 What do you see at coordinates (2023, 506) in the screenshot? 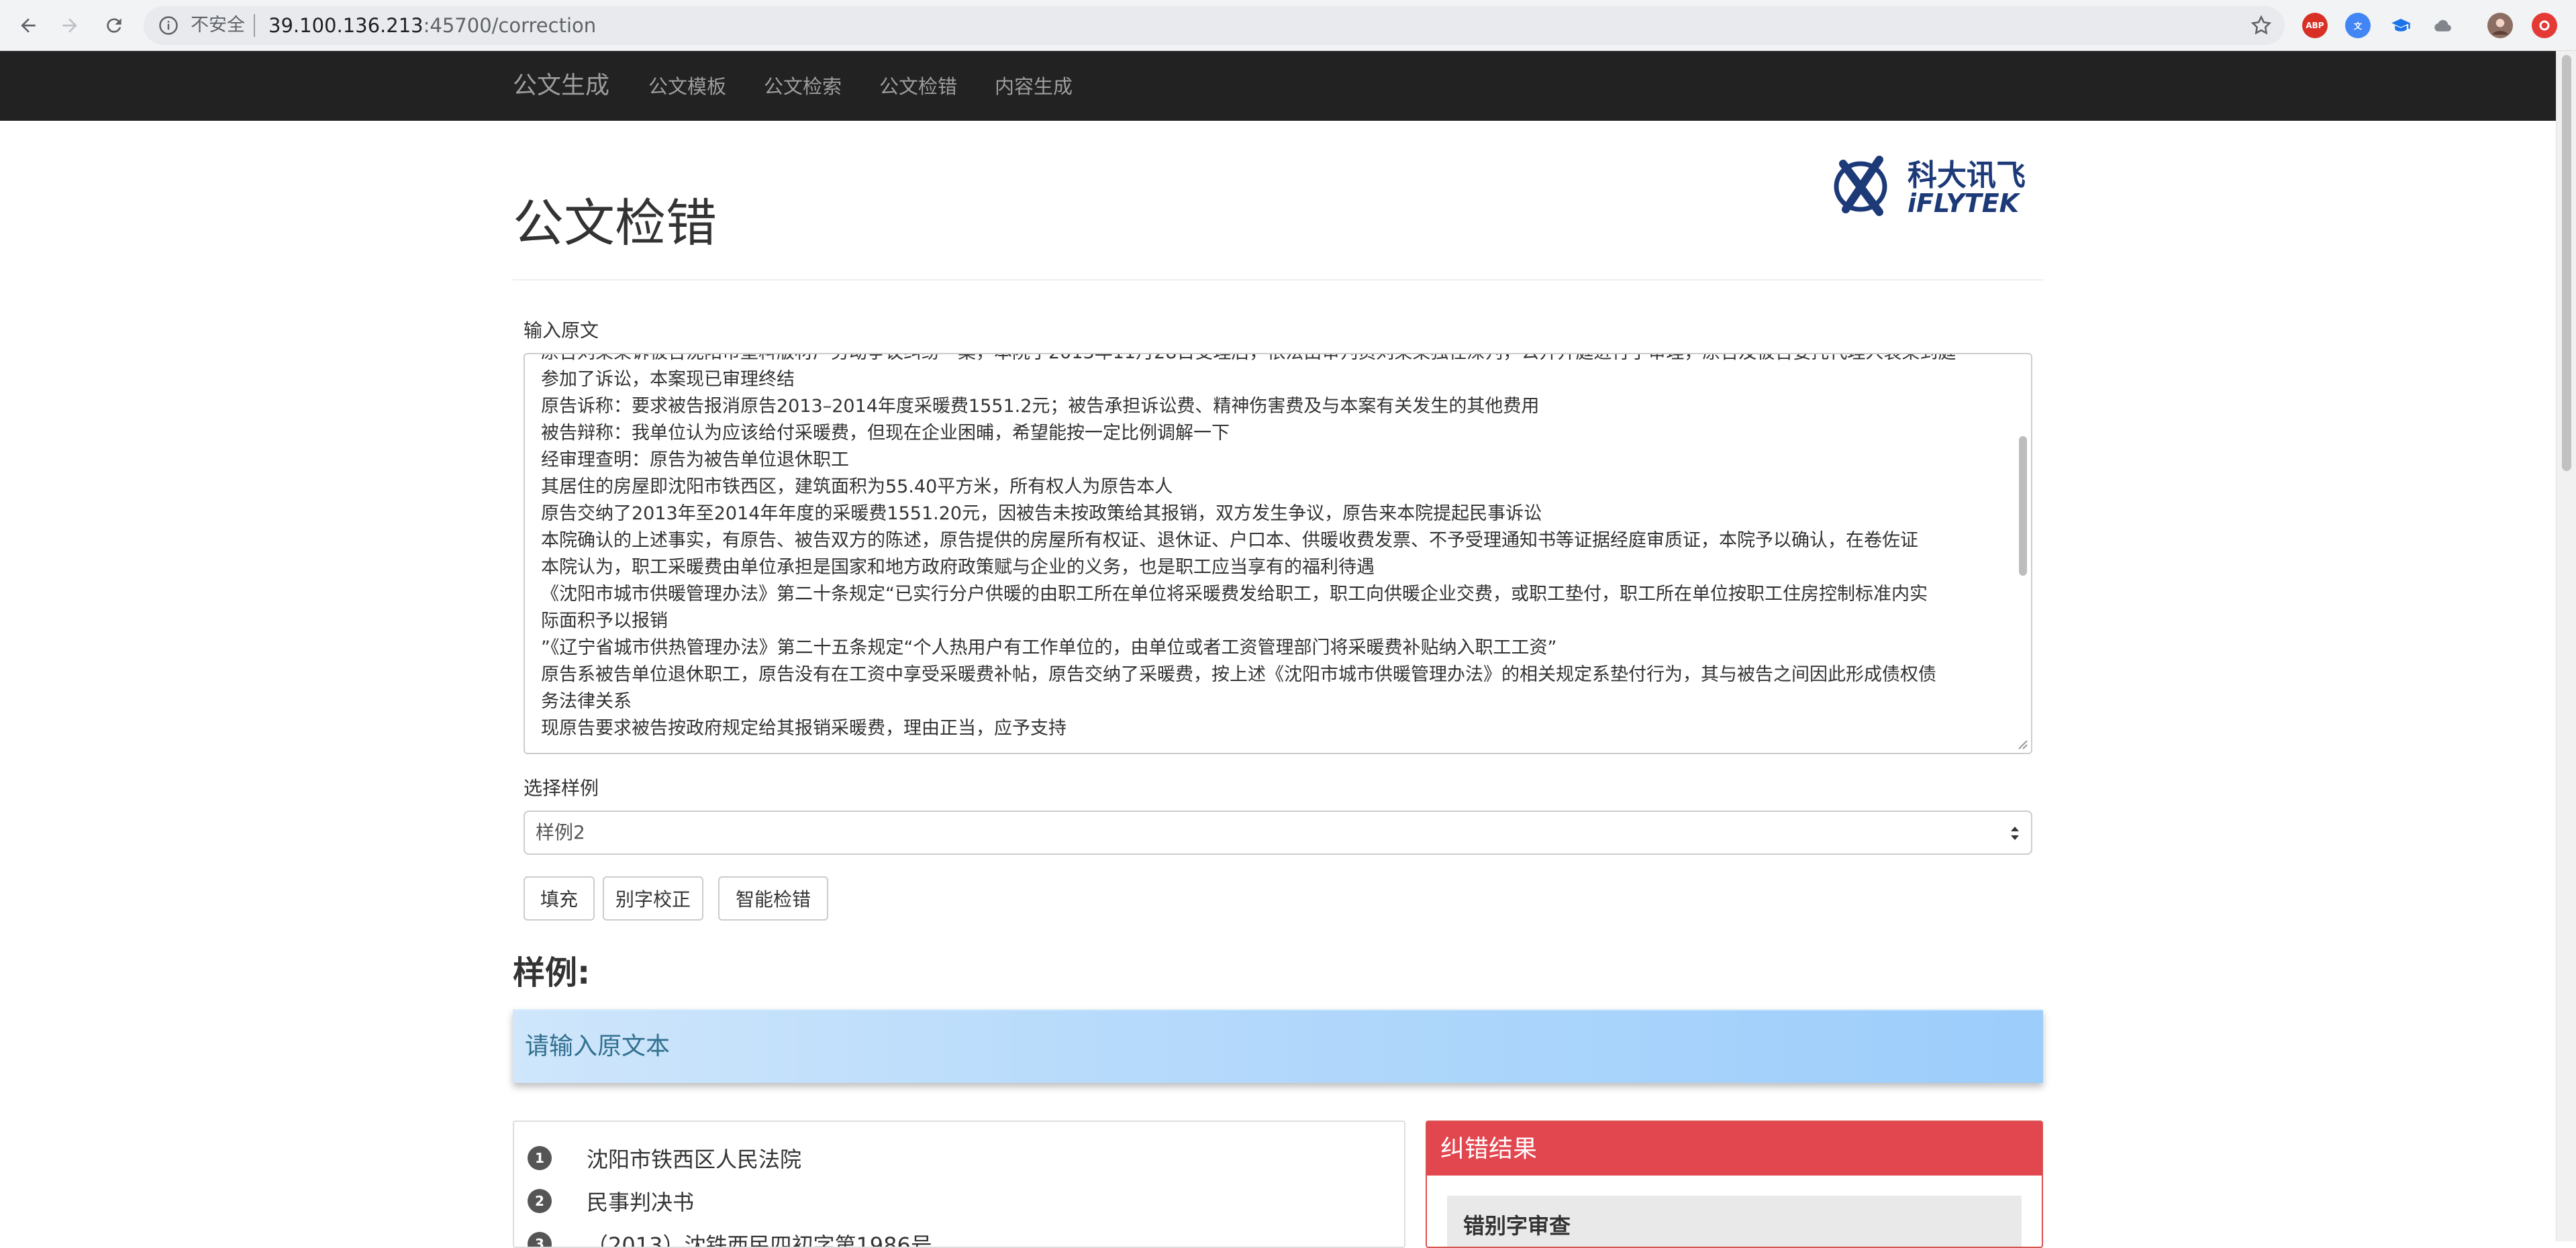
I see `textarea-scrollbar-thumb` at bounding box center [2023, 506].